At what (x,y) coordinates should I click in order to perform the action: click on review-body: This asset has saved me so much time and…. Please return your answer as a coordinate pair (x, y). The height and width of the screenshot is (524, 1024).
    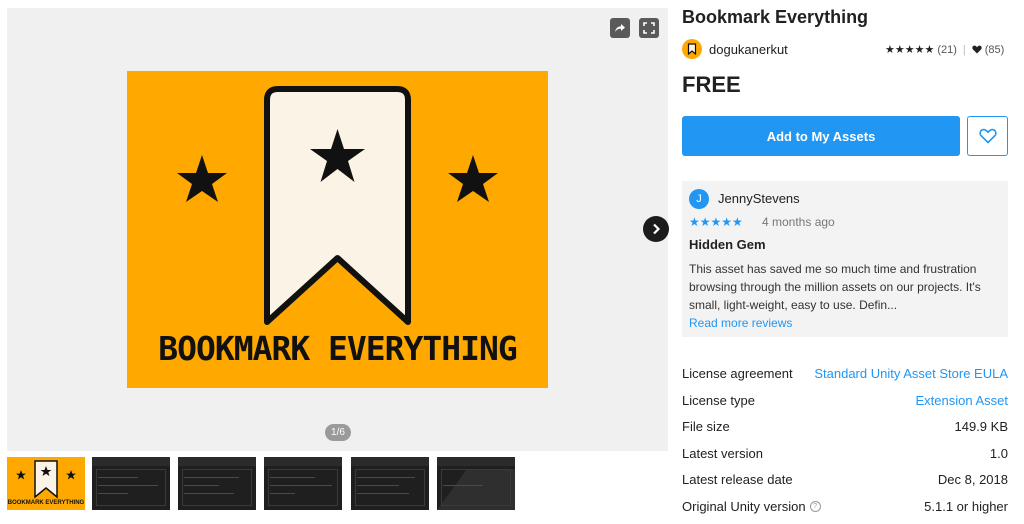
    Looking at the image, I should click on (835, 287).